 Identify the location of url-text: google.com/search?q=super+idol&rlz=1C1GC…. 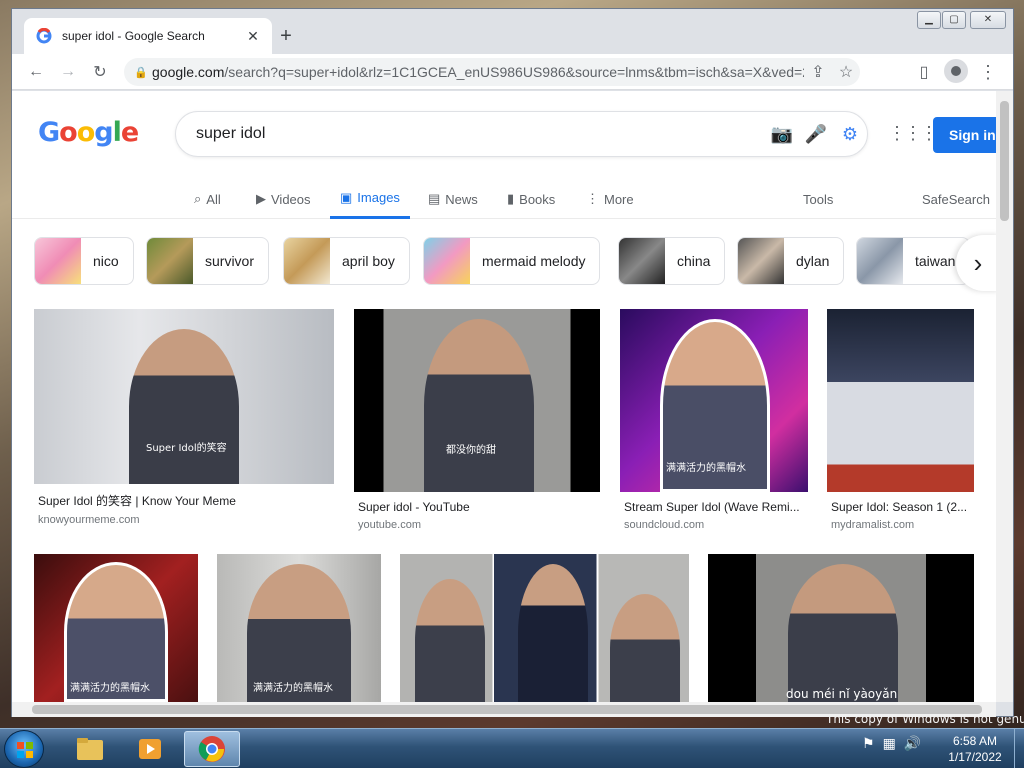
(478, 72).